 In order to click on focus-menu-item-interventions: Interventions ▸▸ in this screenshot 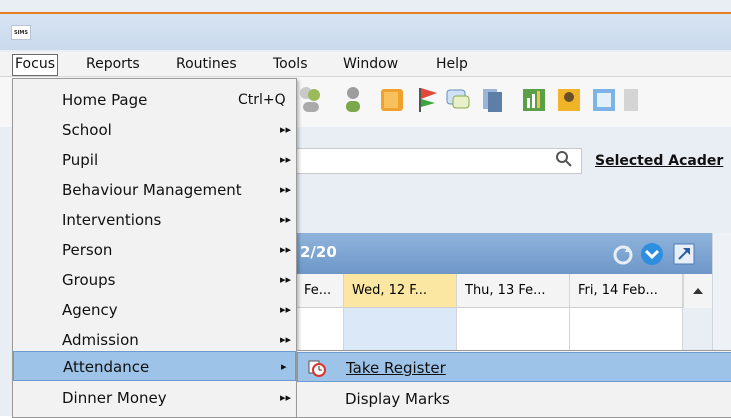, I will do `click(154, 220)`.